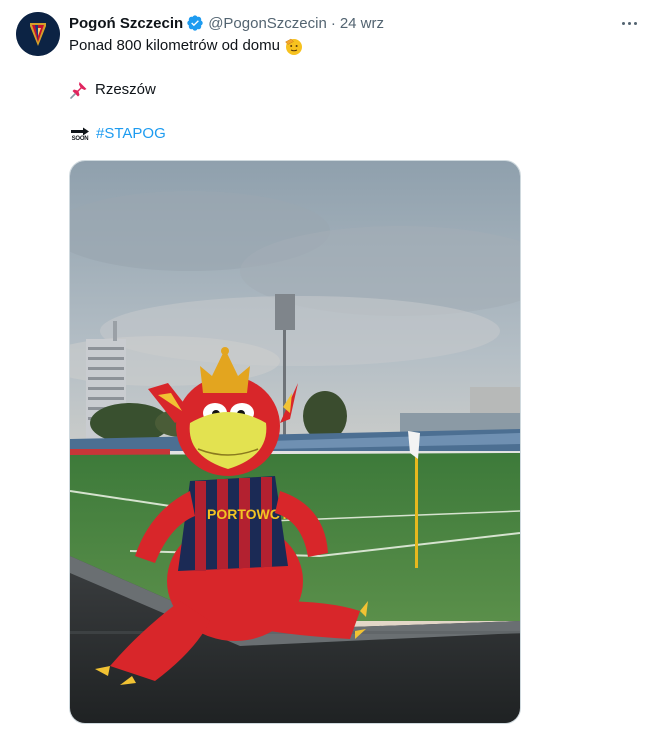 This screenshot has height=735, width=657. Describe the element at coordinates (78, 90) in the screenshot. I see `pushpin-icon` at that location.